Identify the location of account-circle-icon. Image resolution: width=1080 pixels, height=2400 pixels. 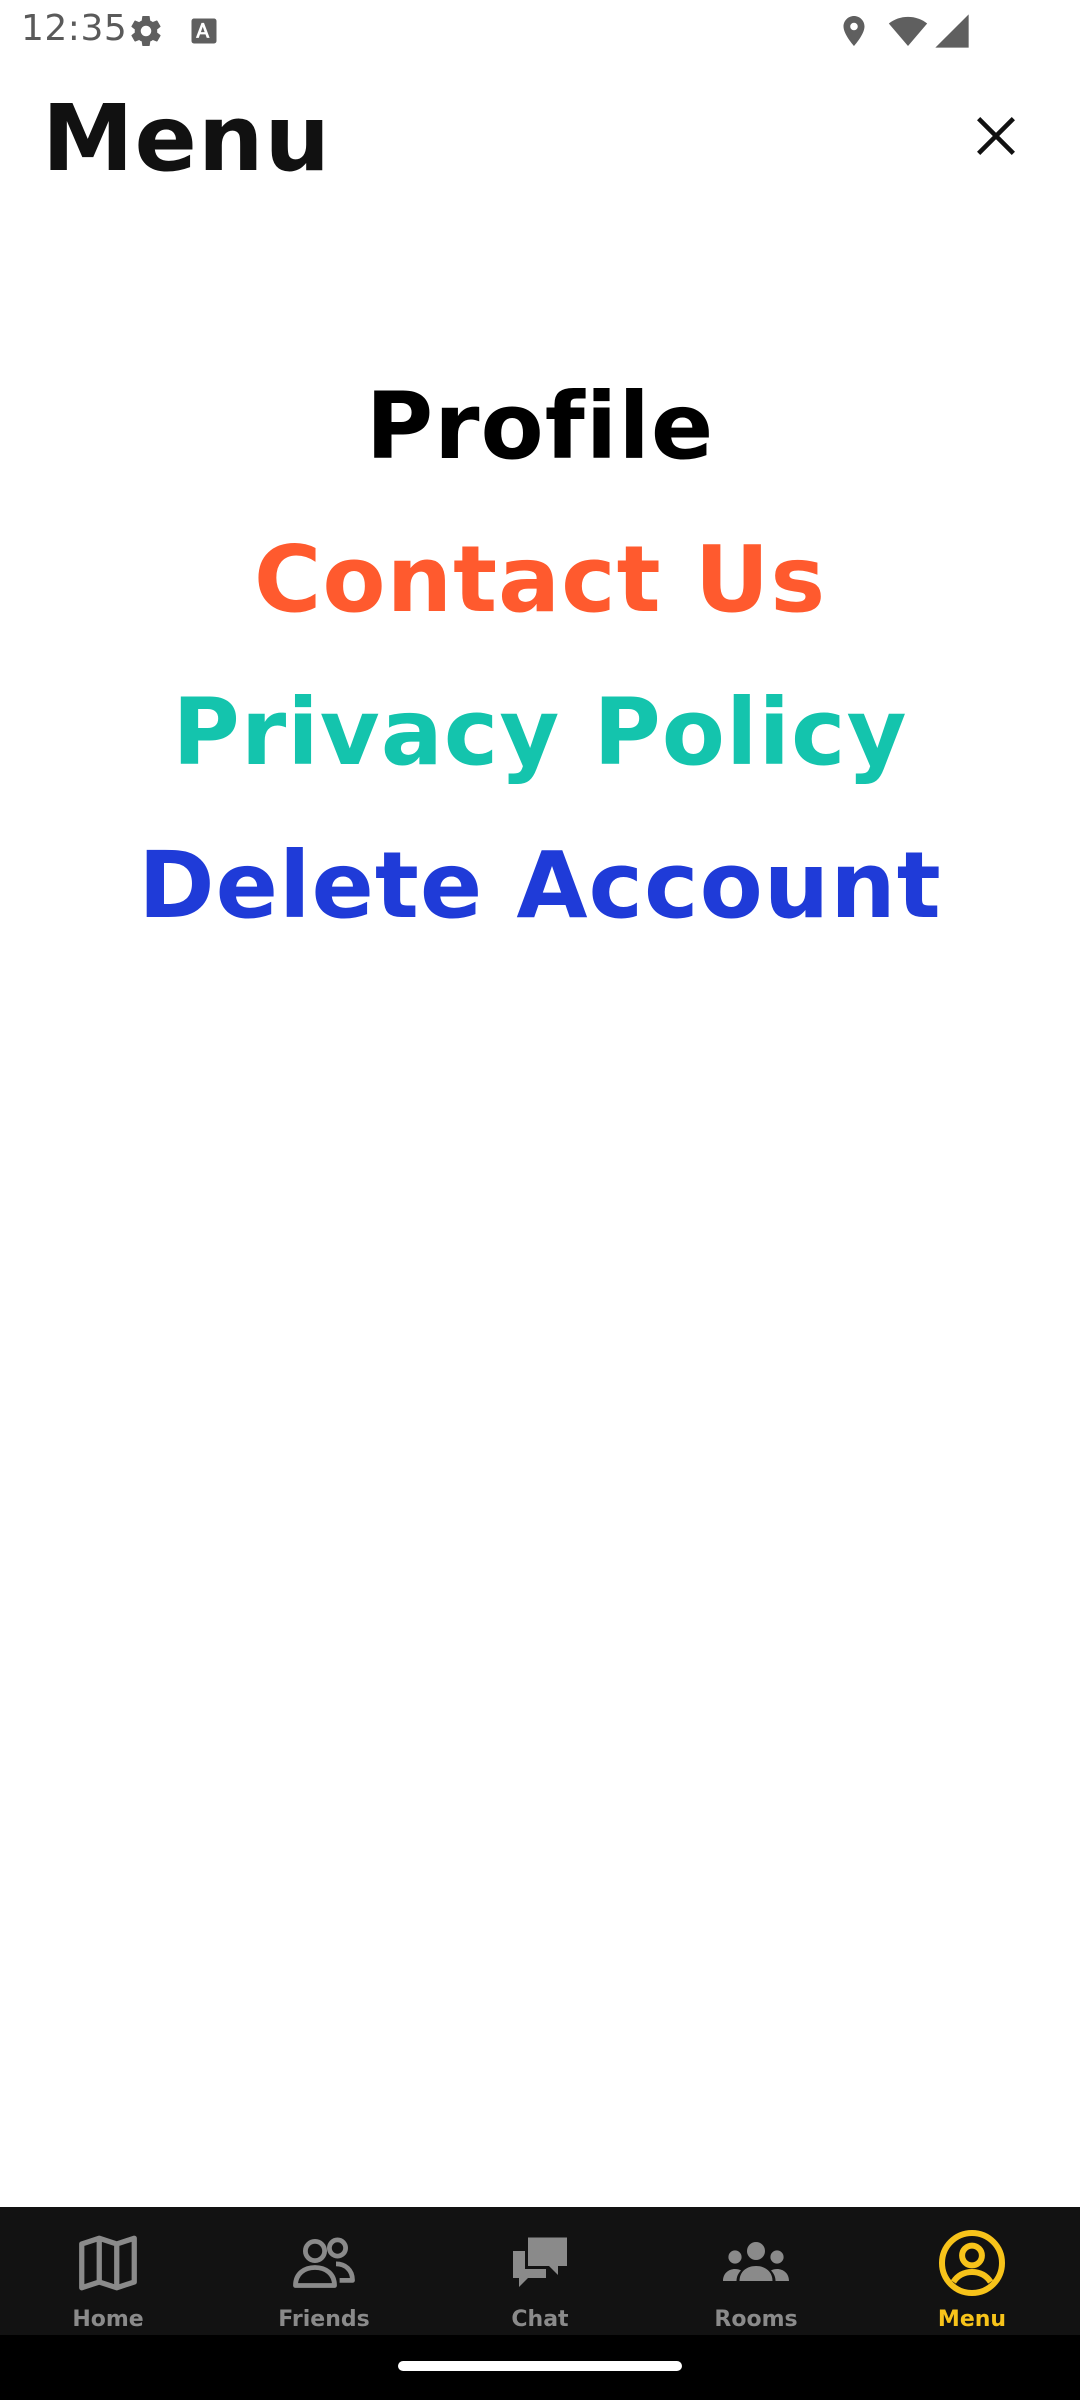
(972, 2263).